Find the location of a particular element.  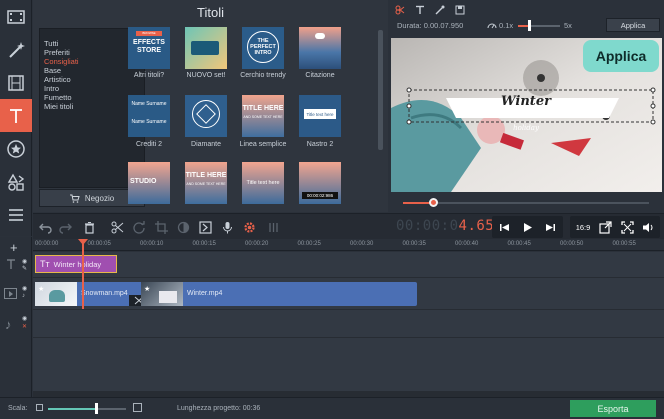

volume-button is located at coordinates (648, 227).